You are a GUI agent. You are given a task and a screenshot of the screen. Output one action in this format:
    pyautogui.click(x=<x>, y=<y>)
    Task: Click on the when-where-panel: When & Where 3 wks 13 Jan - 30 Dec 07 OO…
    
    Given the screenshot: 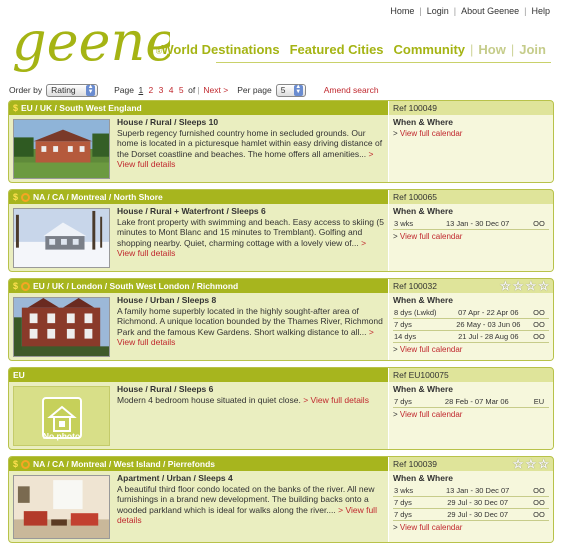 What is the action you would take?
    pyautogui.click(x=470, y=506)
    